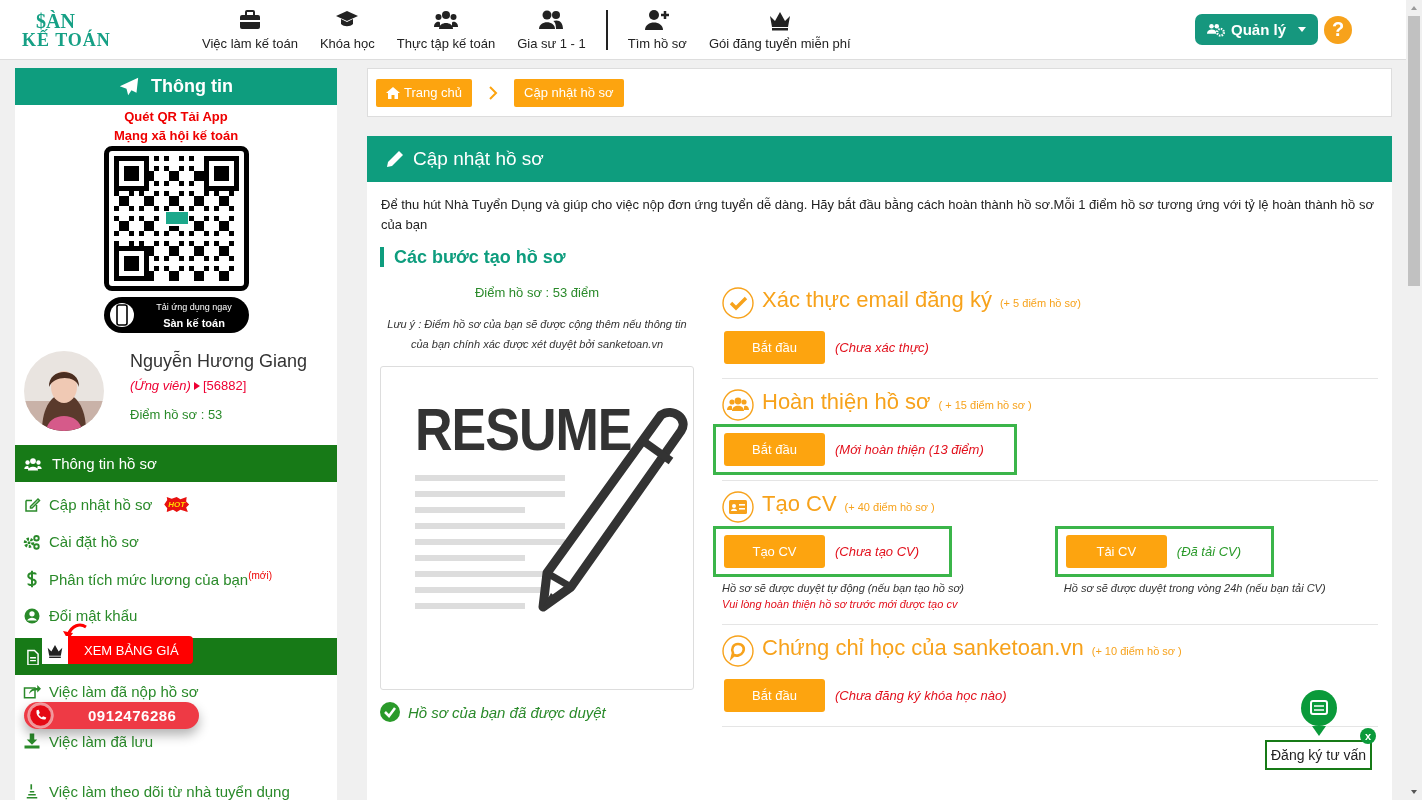  Describe the element at coordinates (177, 414) in the screenshot. I see `profile-score: Điểm hồ sơ : 53` at that location.